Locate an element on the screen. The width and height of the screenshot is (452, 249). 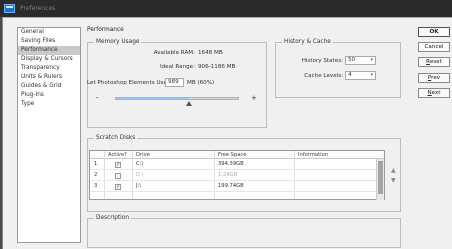
column-header-active: Active? is located at coordinates (117, 155).